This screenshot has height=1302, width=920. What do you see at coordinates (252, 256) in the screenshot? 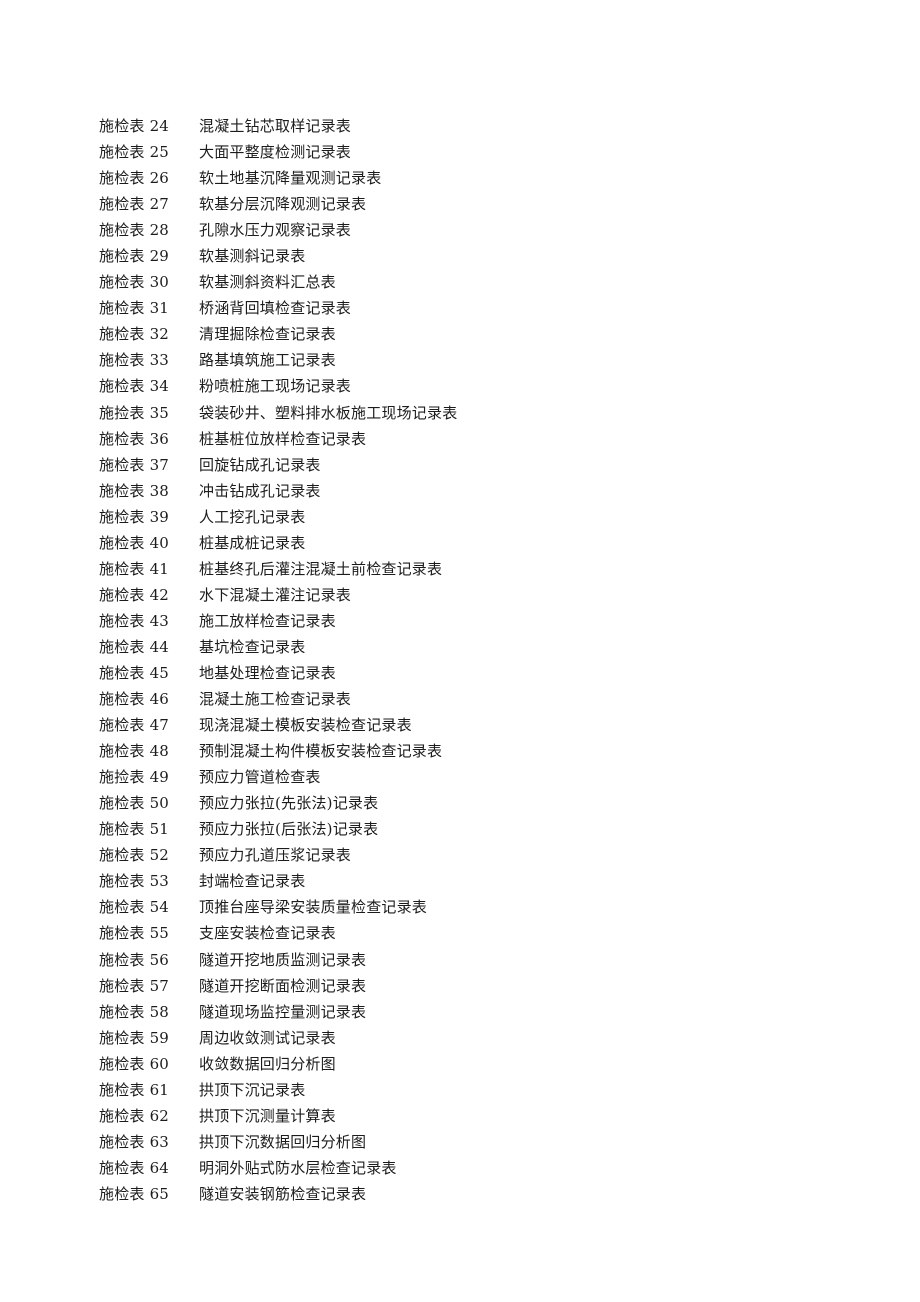
I see `form-title: 软基测斜记录表` at bounding box center [252, 256].